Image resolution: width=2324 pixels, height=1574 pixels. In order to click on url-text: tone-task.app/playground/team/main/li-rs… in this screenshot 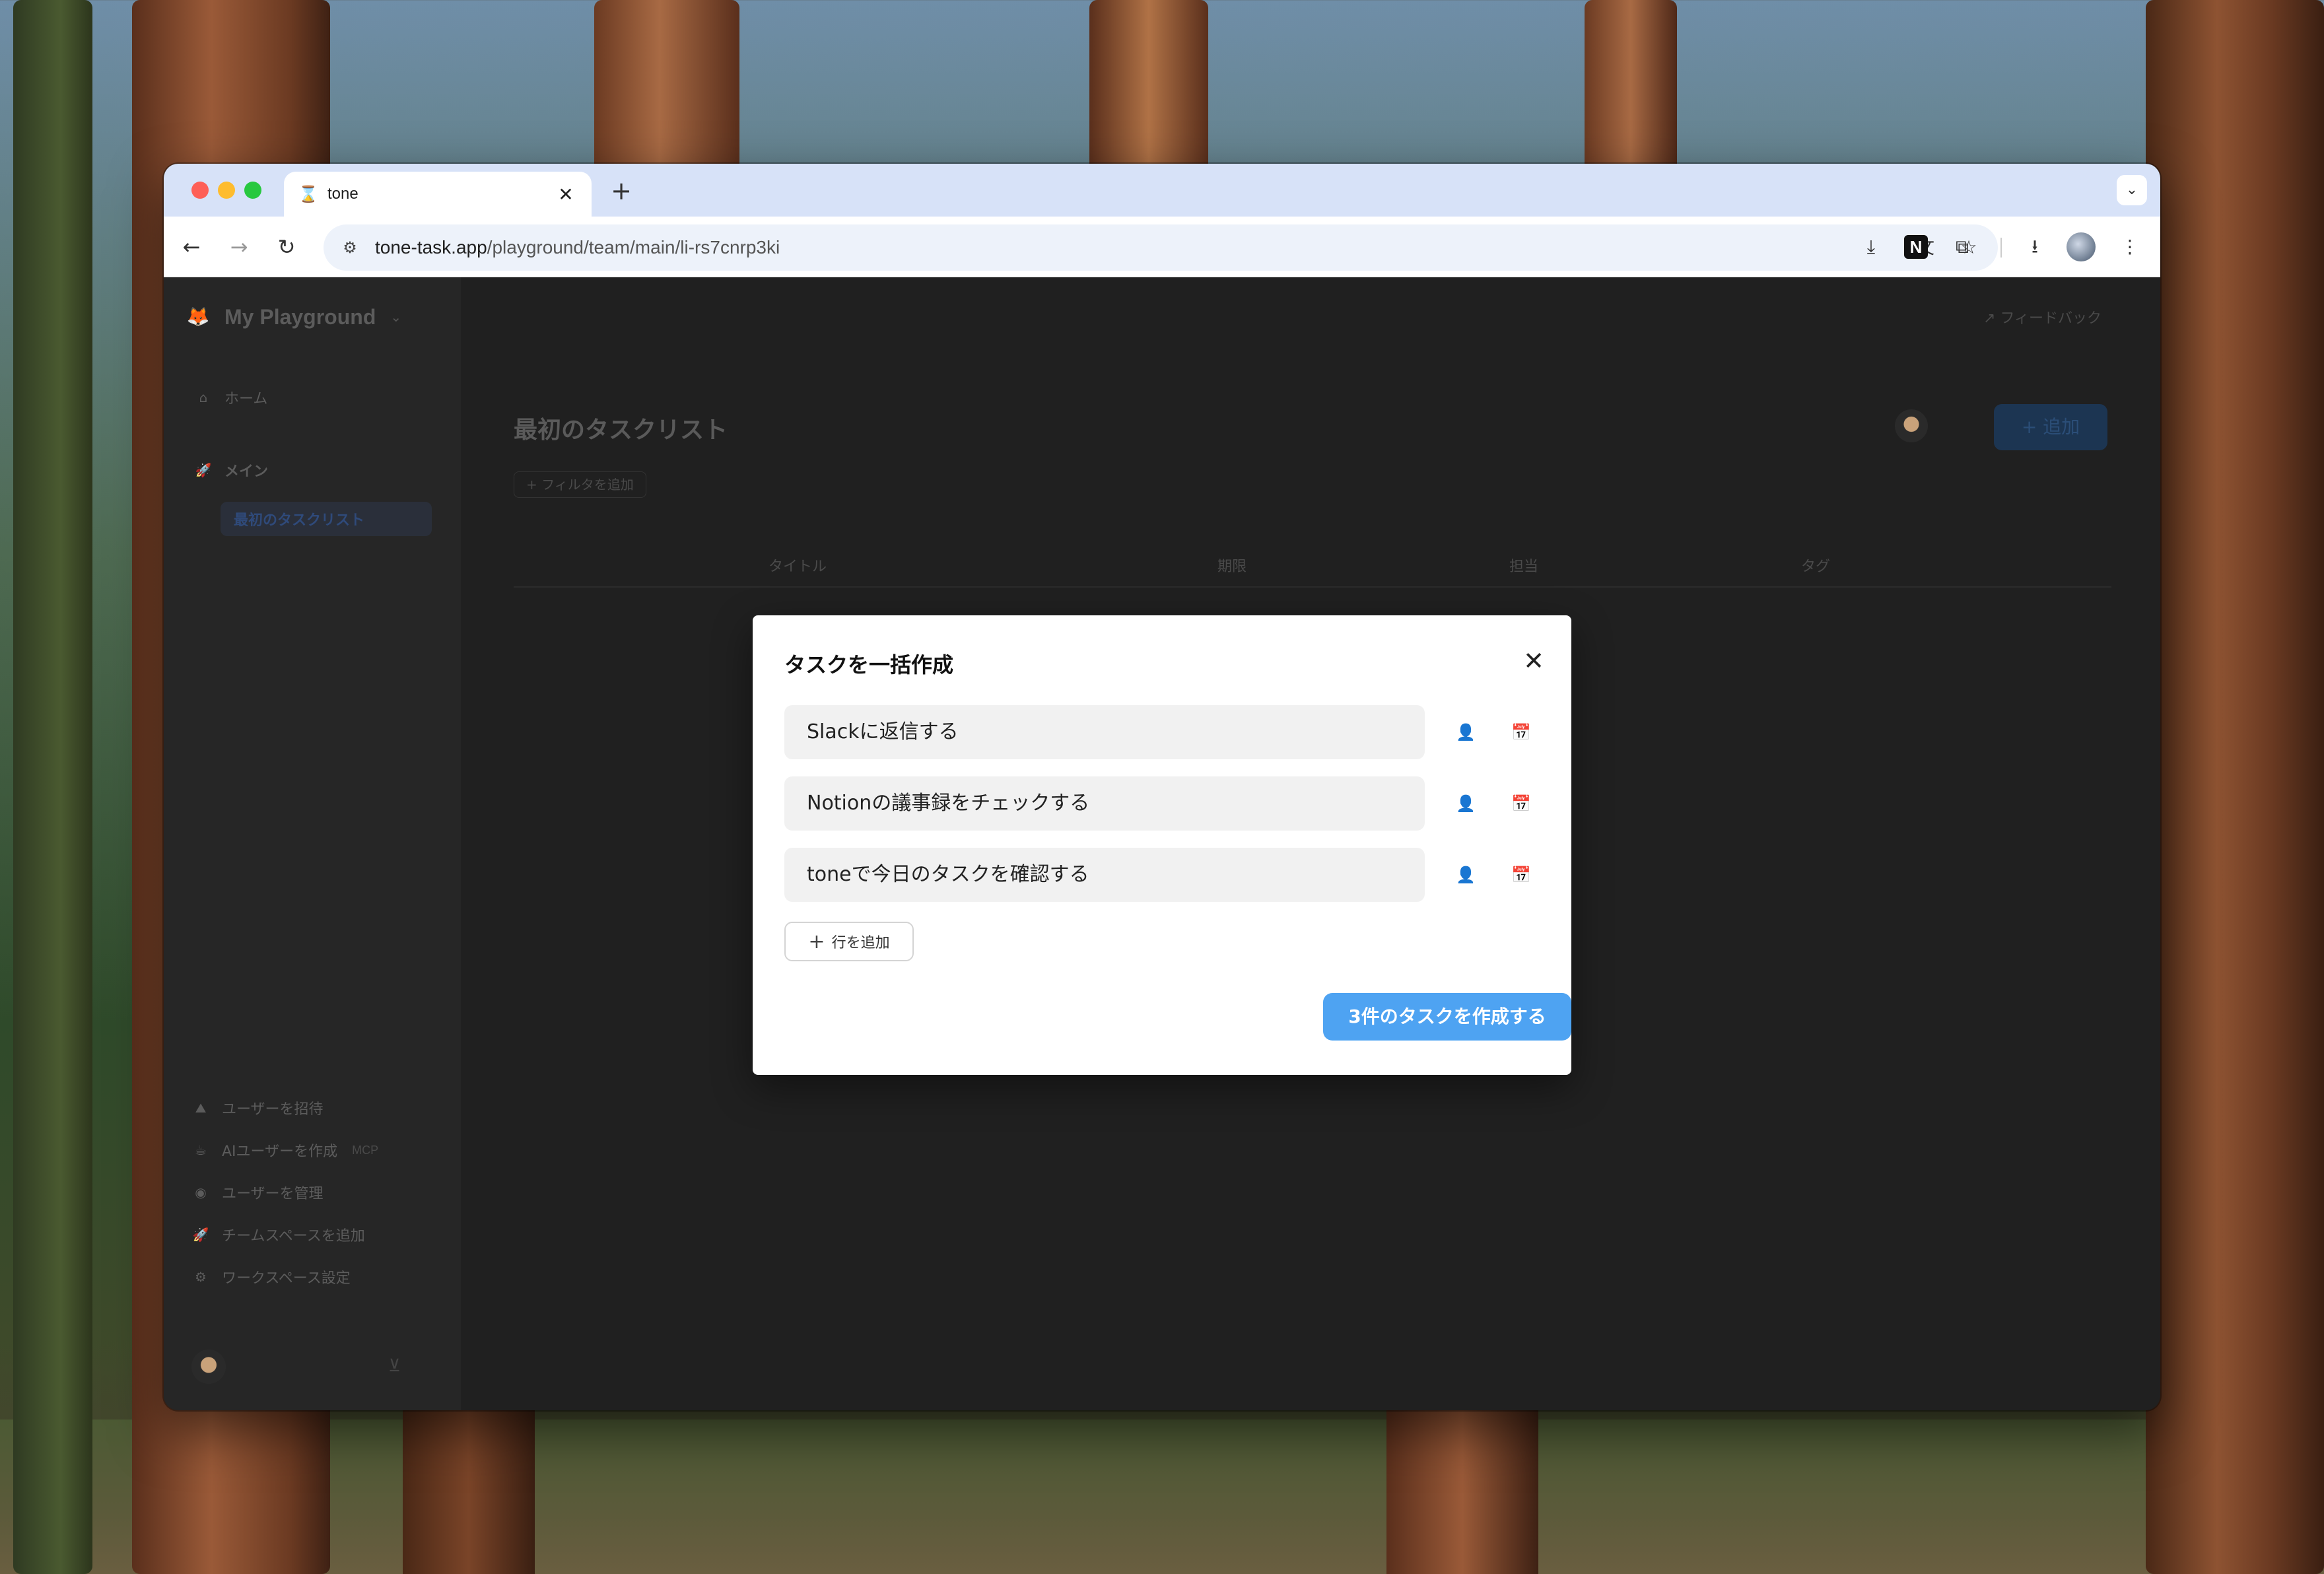, I will do `click(1136, 247)`.